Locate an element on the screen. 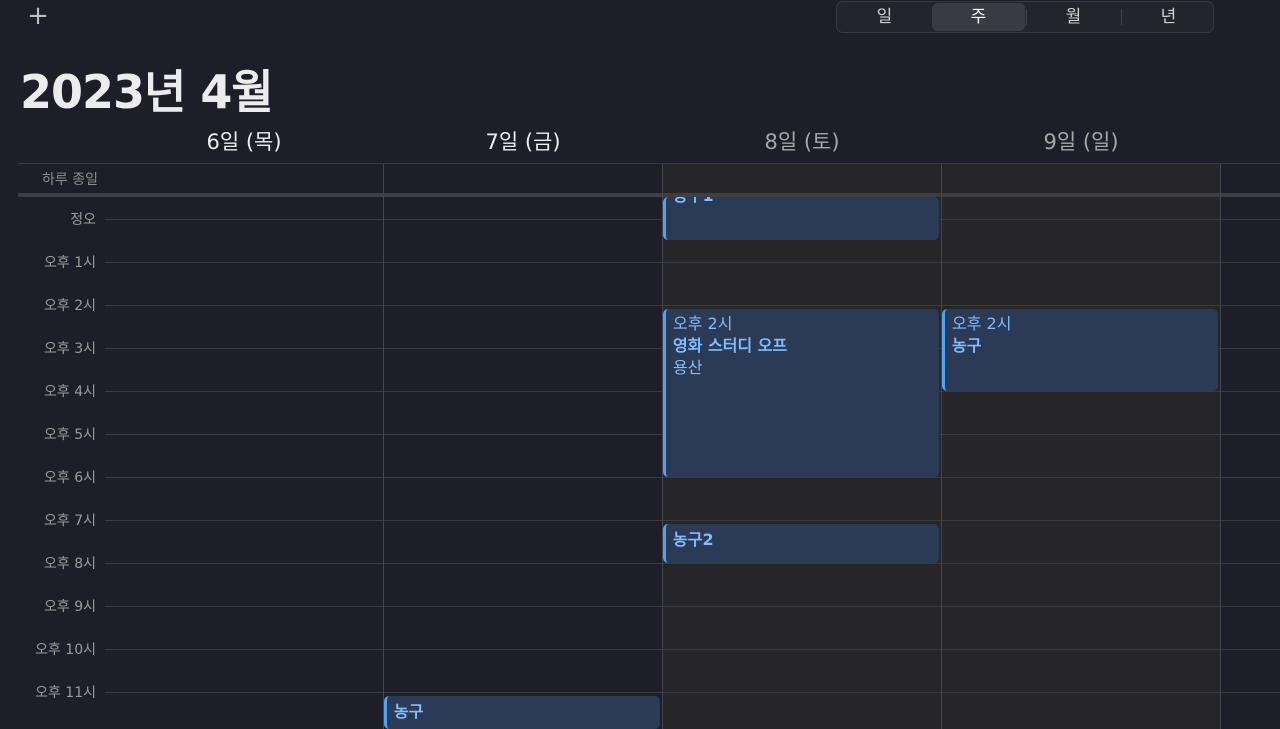 The height and width of the screenshot is (729, 1280). hour-label: 오후 10시 is located at coordinates (65, 650).